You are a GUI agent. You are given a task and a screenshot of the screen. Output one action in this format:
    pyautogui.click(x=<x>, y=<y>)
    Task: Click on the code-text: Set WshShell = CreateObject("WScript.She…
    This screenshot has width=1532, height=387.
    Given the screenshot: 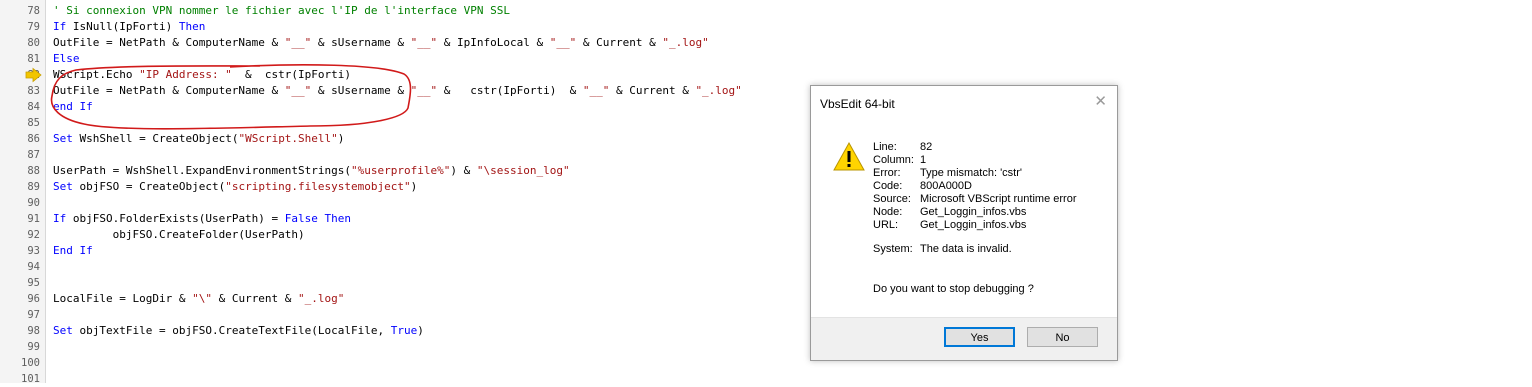 What is the action you would take?
    pyautogui.click(x=198, y=139)
    